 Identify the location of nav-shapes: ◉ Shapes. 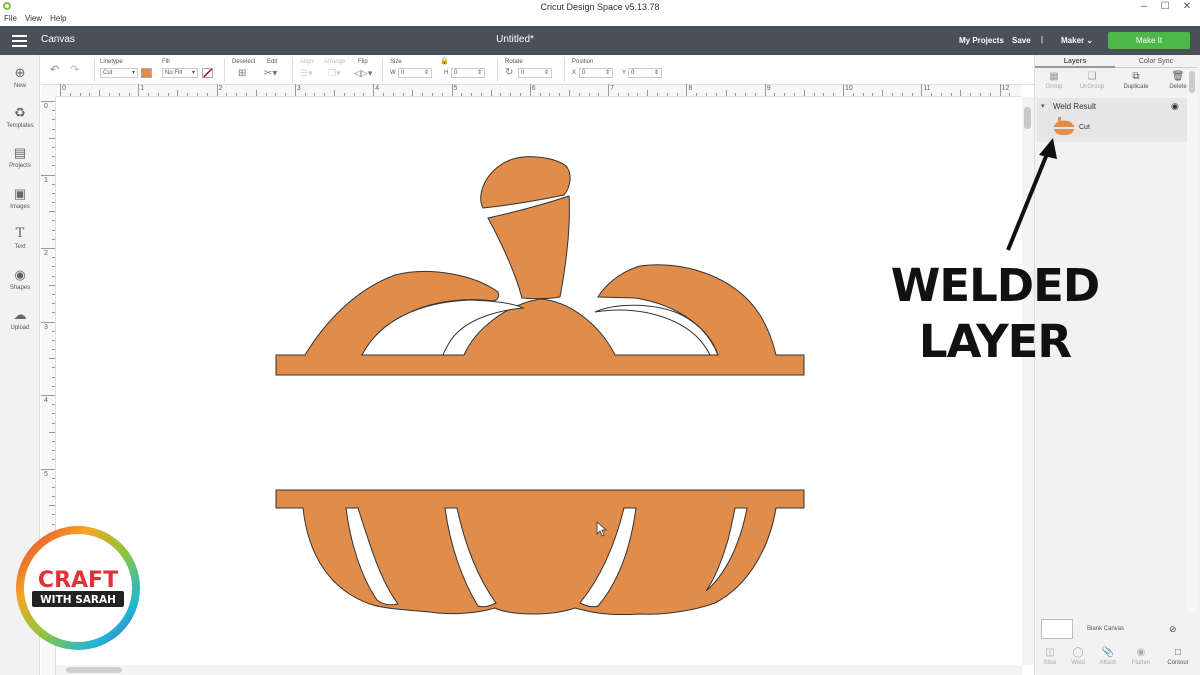
(20, 279).